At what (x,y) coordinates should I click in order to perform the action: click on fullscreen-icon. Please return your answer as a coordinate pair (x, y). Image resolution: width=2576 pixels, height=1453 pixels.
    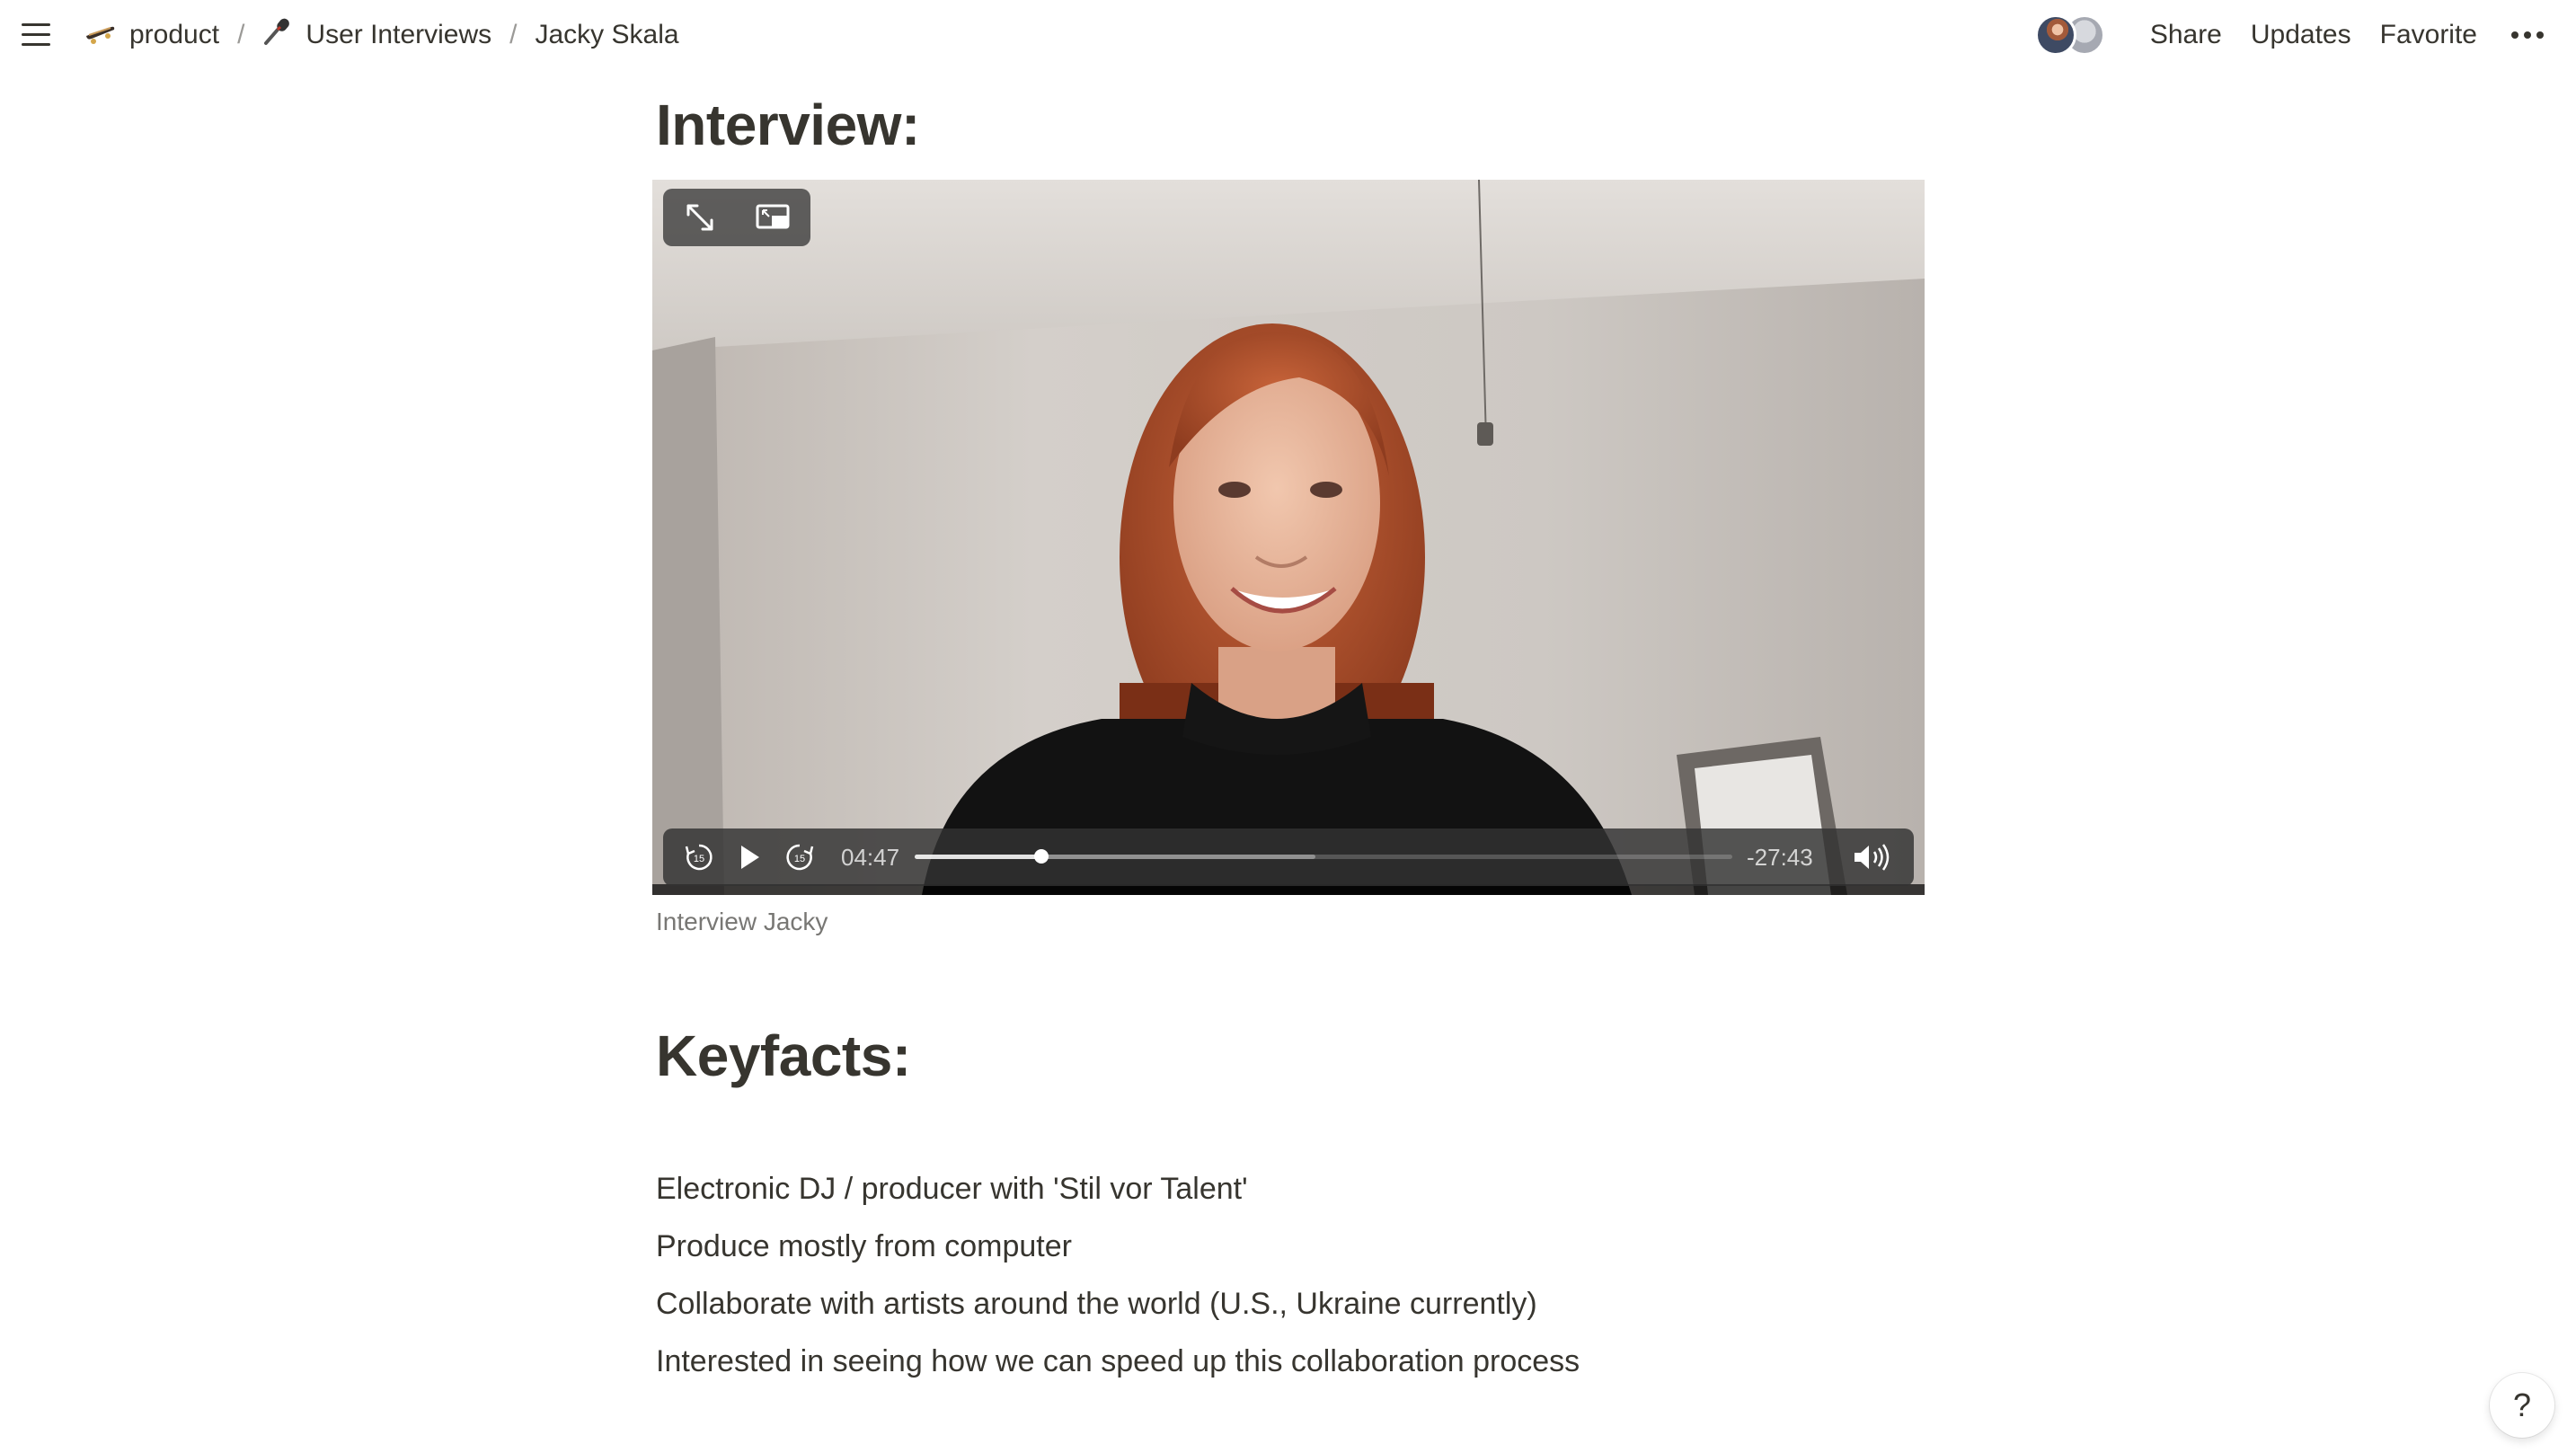
    Looking at the image, I should click on (700, 217).